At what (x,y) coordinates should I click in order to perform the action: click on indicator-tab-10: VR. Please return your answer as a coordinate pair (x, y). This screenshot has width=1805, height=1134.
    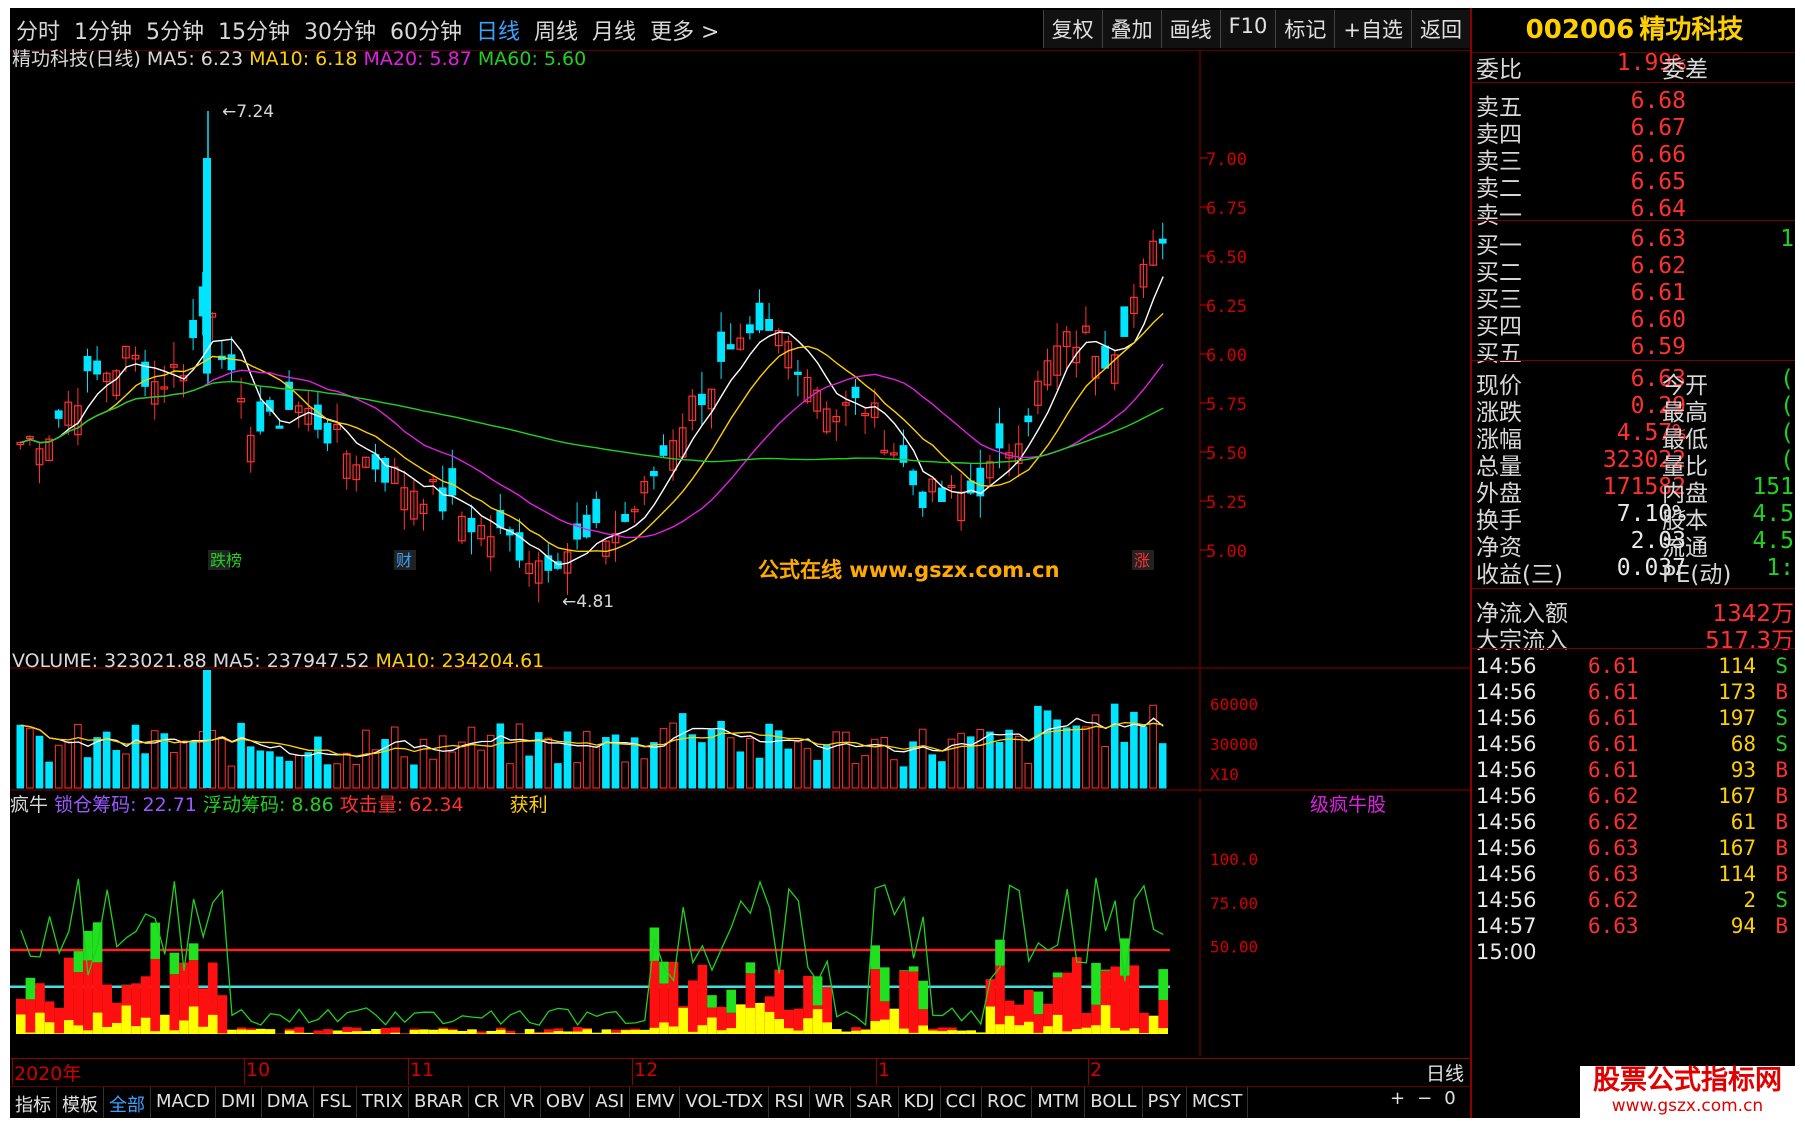
    Looking at the image, I should click on (523, 1102).